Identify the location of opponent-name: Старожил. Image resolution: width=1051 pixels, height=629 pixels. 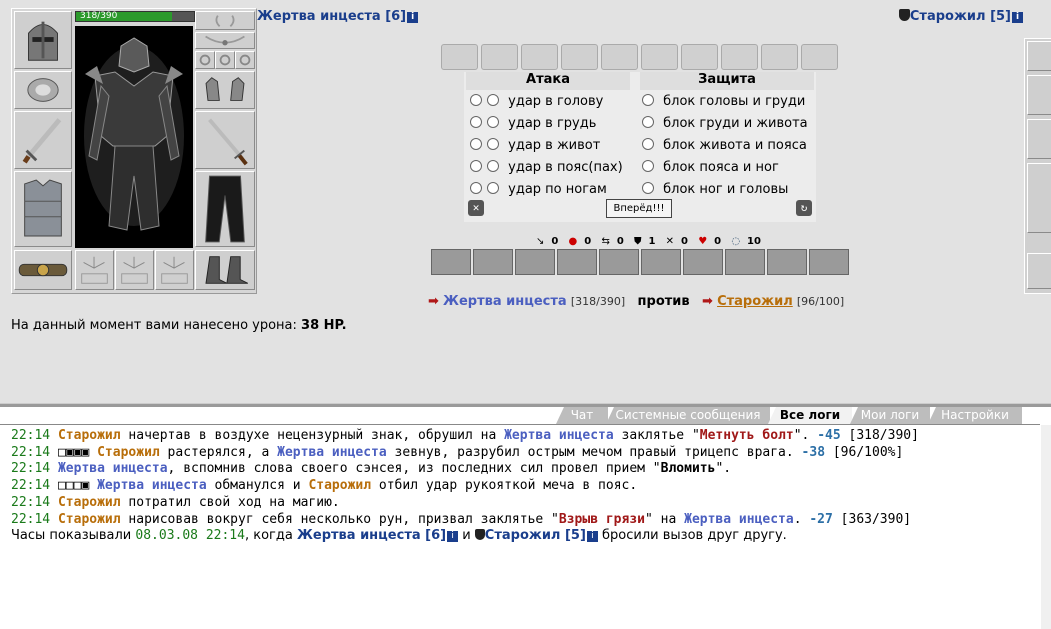
(948, 16).